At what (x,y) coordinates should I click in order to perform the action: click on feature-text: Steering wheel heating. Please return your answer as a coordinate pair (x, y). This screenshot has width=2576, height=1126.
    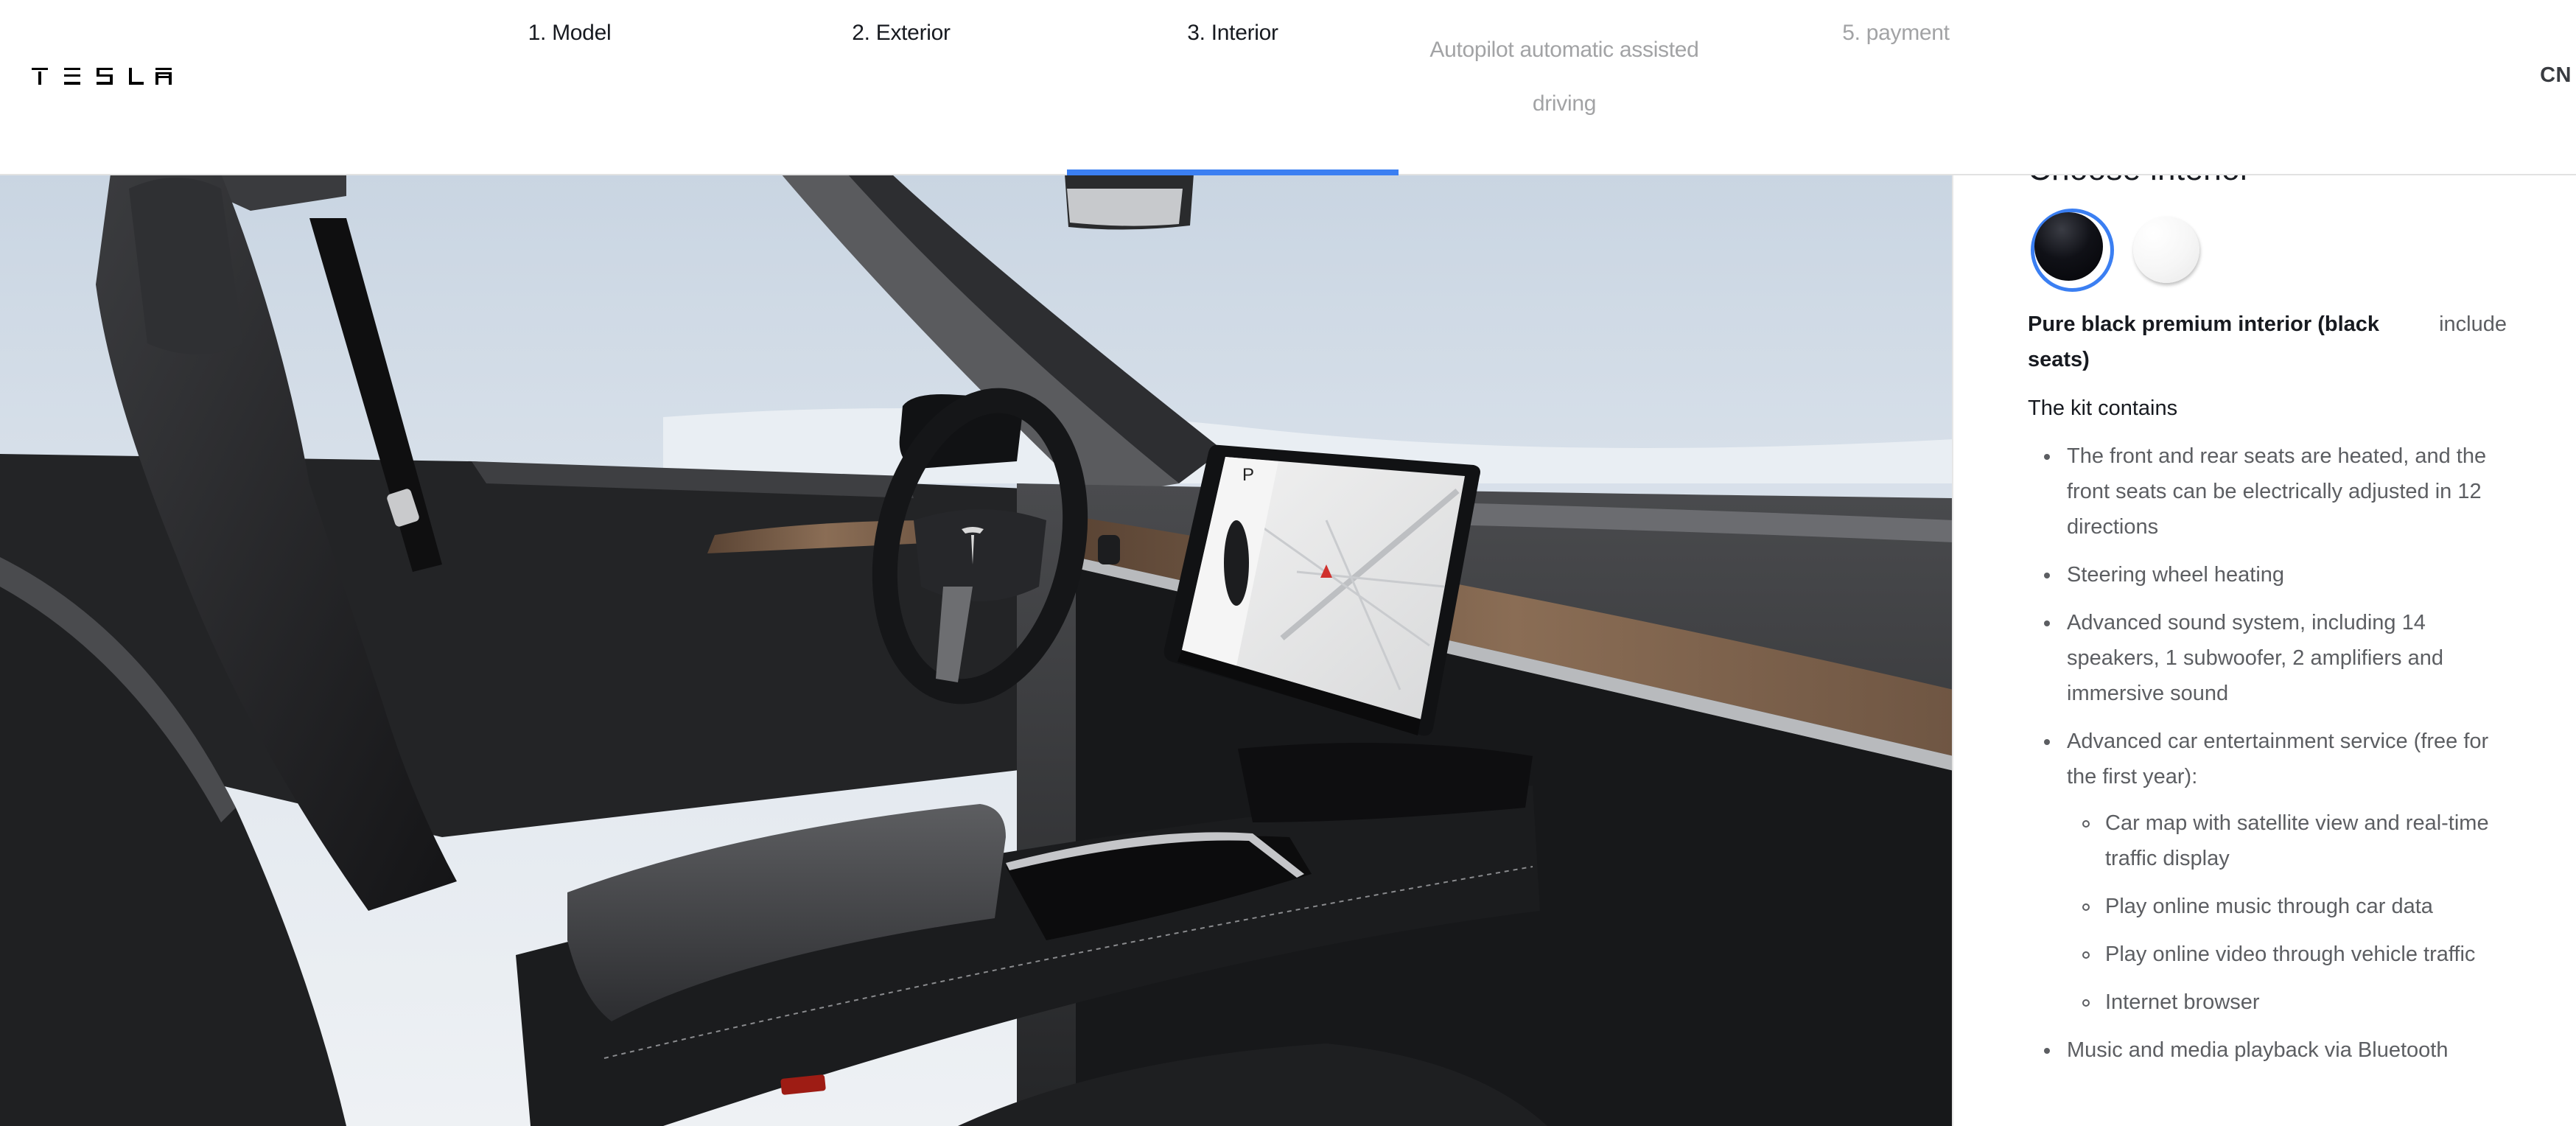
    Looking at the image, I should click on (2176, 575).